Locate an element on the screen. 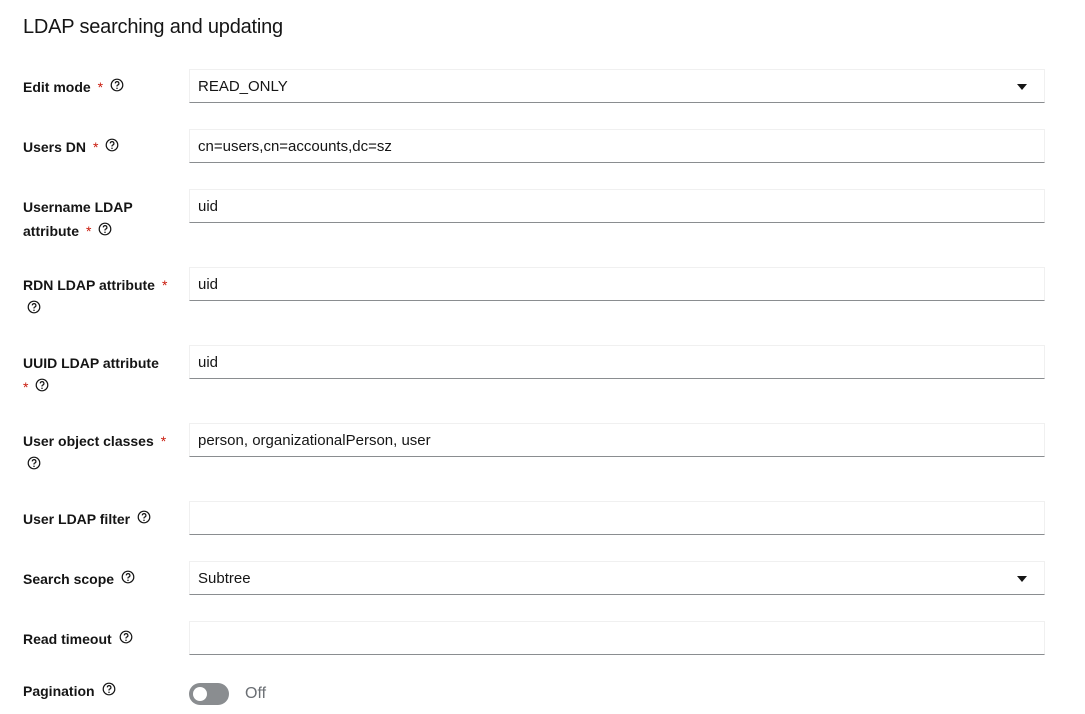 Image resolution: width=1085 pixels, height=714 pixels. username-ldap-attribute-label-line1: Username LDAP is located at coordinates (78, 207).